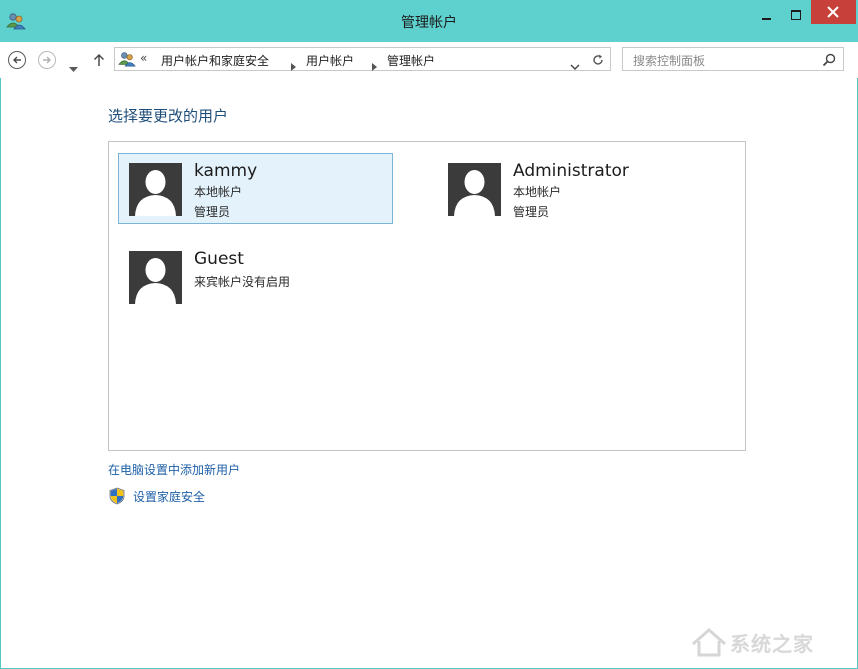  I want to click on watermark: 系统之家, so click(770, 642).